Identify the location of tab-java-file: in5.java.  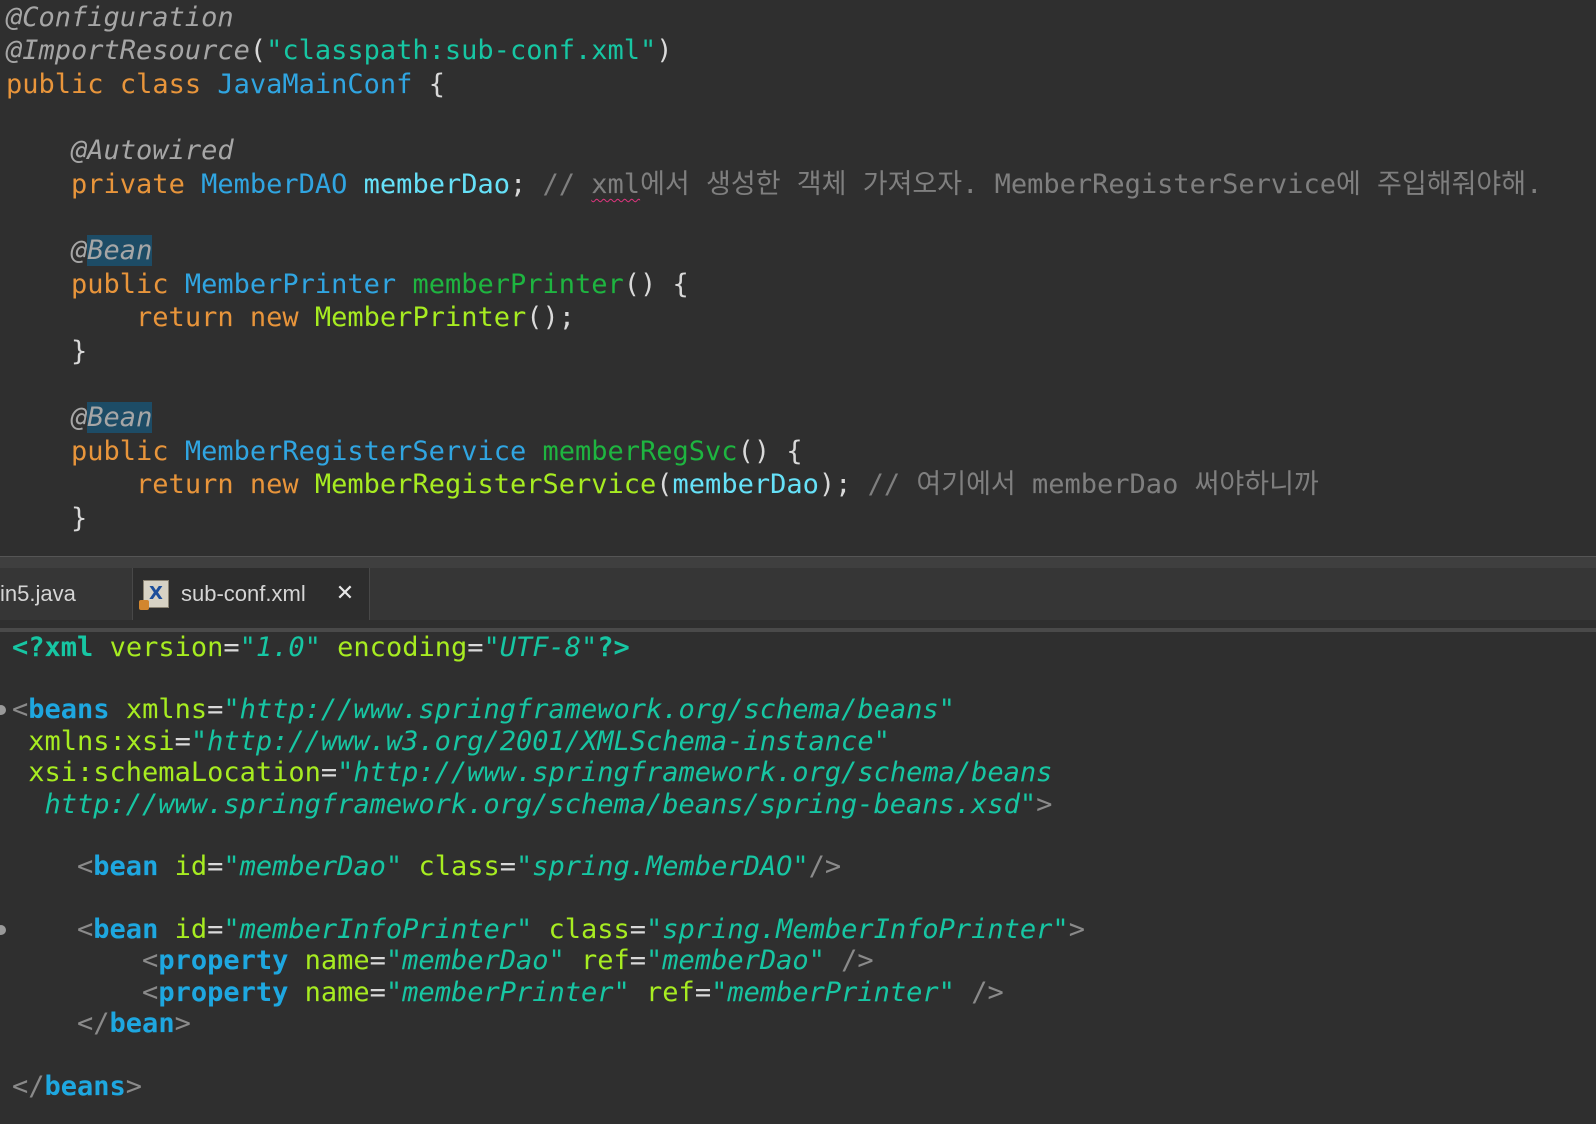
(65, 594).